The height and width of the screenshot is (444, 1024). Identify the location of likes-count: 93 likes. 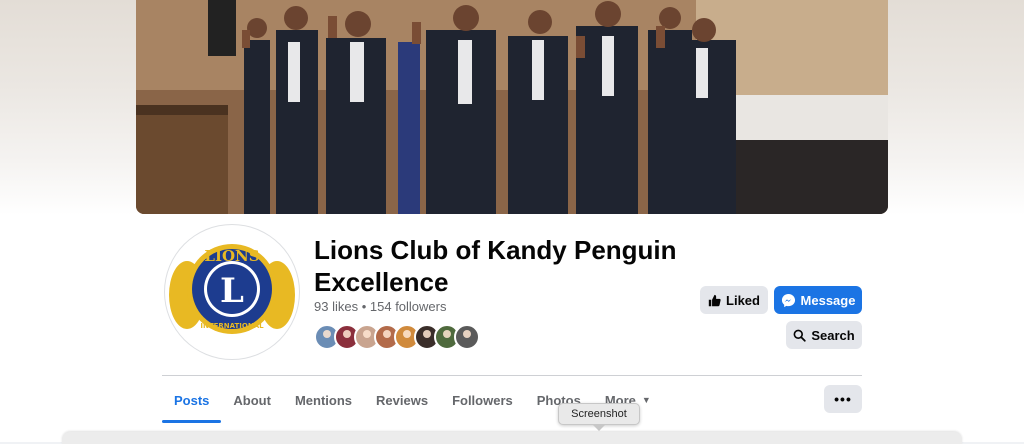
(336, 306).